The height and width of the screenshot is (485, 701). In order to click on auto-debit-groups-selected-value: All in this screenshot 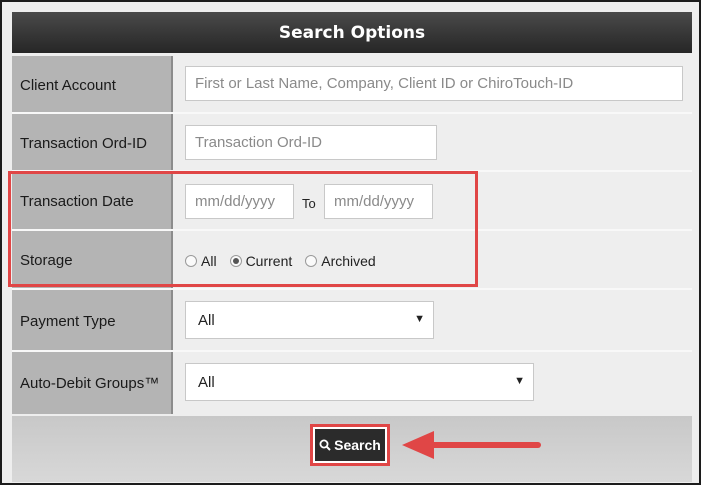, I will do `click(206, 382)`.